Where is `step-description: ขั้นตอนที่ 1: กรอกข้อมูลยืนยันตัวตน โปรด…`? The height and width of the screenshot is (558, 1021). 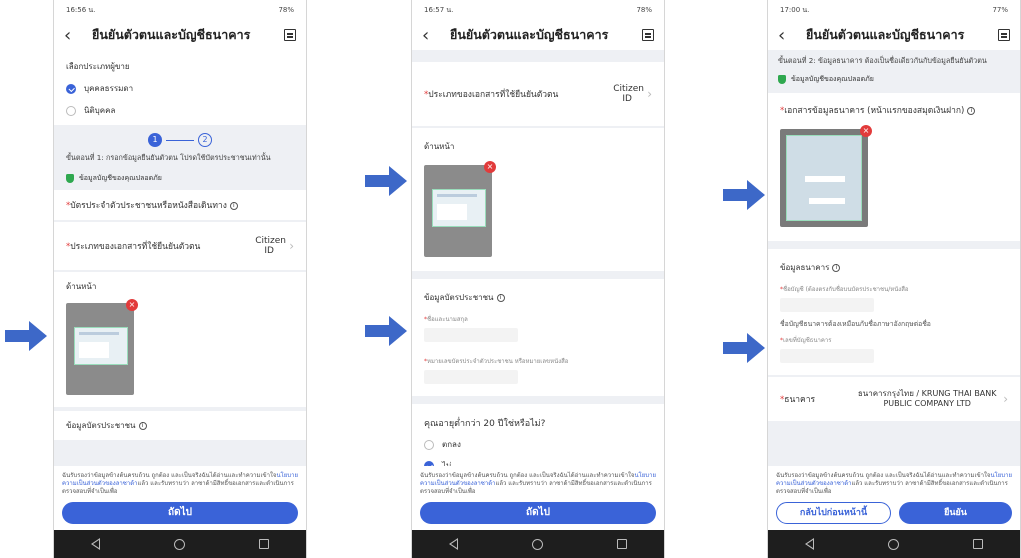
step-description: ขั้นตอนที่ 1: กรอกข้อมูลยืนยันตัวตน โปรด… is located at coordinates (168, 157).